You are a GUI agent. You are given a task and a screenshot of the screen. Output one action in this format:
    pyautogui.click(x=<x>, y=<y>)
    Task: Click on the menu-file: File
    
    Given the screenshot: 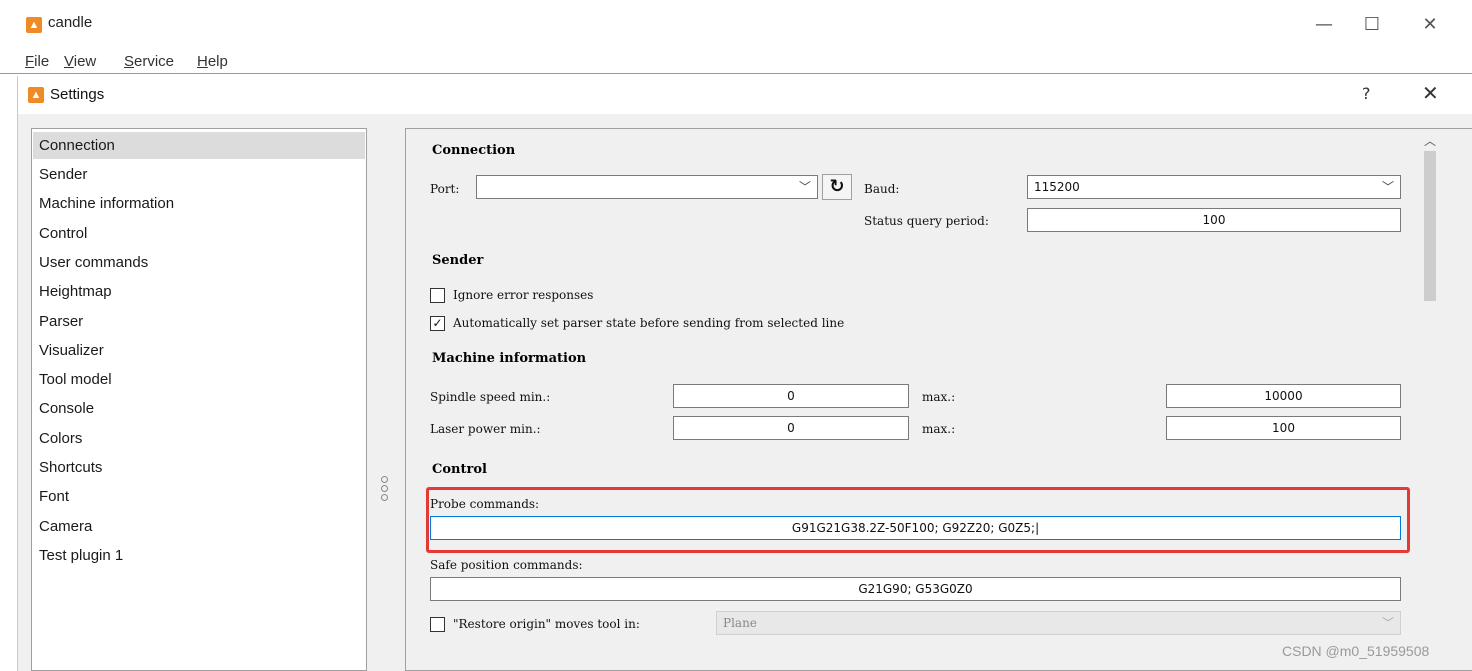 What is the action you would take?
    pyautogui.click(x=37, y=61)
    